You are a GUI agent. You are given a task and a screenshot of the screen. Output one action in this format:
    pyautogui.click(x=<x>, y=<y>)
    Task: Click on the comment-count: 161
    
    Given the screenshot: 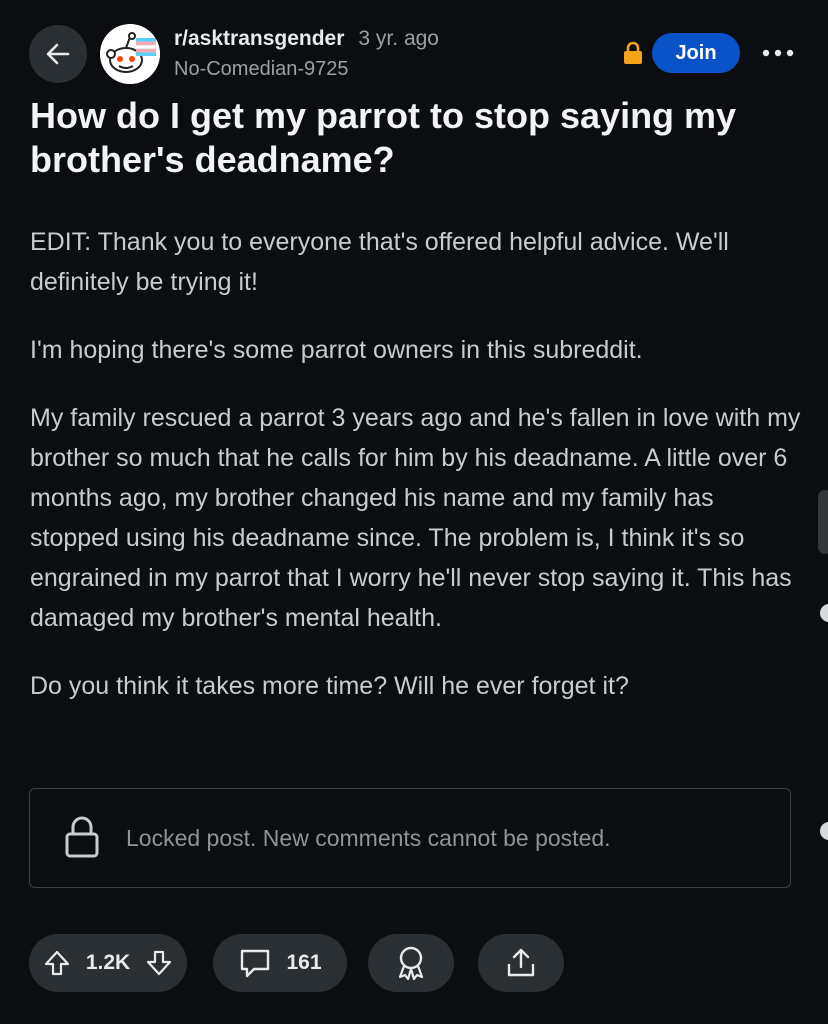 What is the action you would take?
    pyautogui.click(x=304, y=962)
    